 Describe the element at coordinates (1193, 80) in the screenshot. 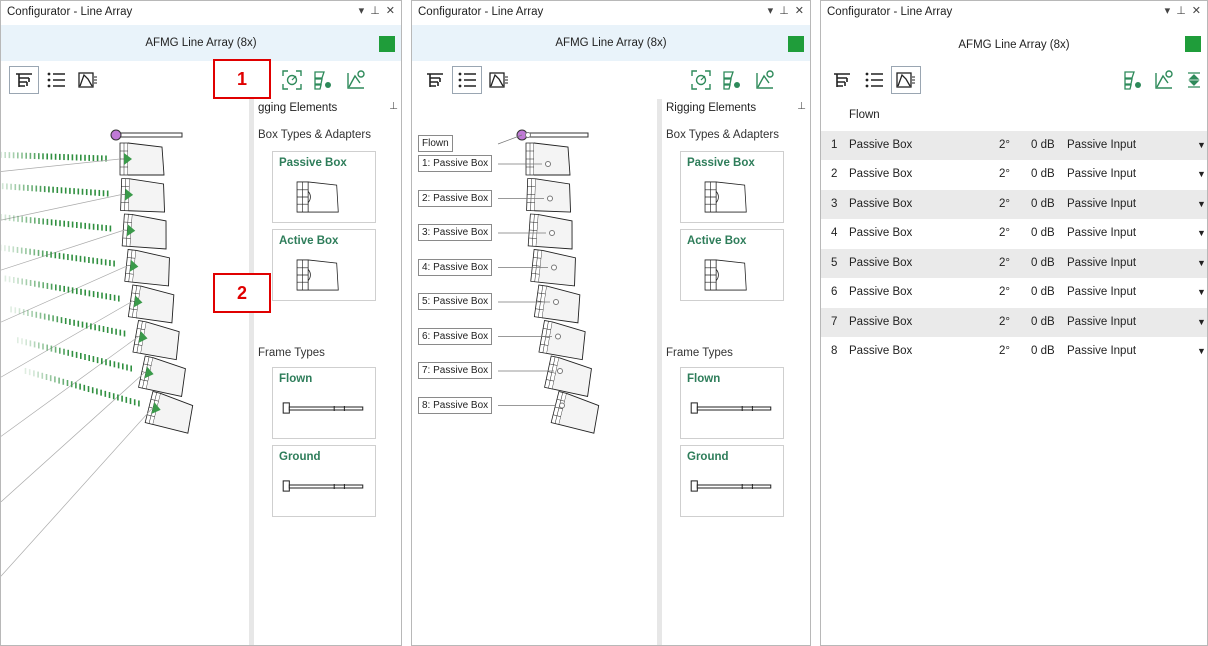

I see `expand-collapse-button` at that location.